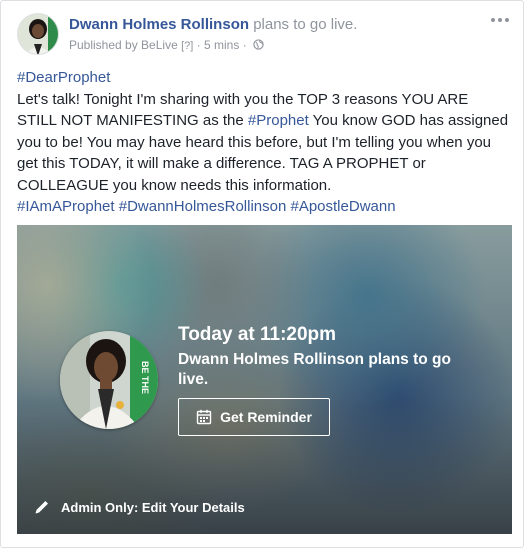 The width and height of the screenshot is (524, 548). I want to click on globe-icon, so click(258, 44).